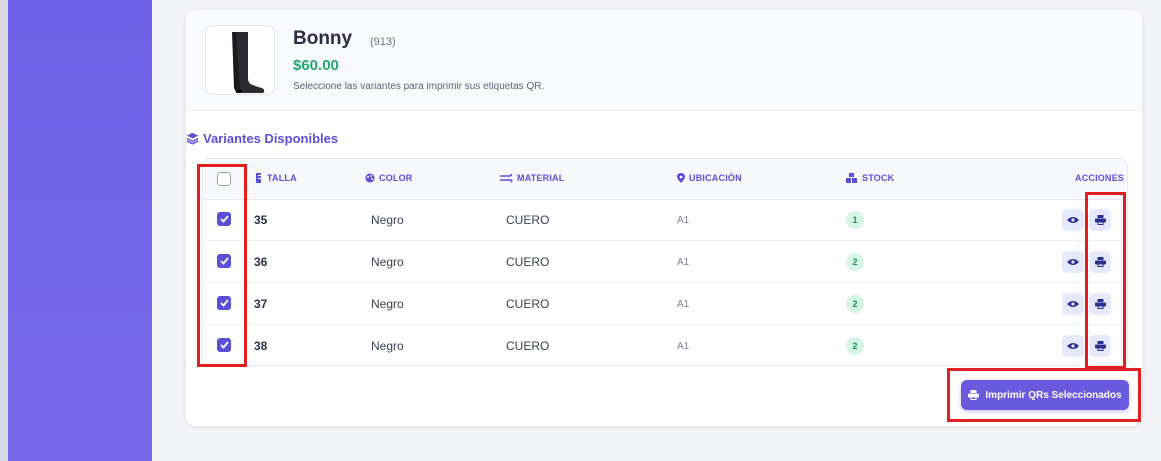  Describe the element at coordinates (370, 178) in the screenshot. I see `palette-icon` at that location.